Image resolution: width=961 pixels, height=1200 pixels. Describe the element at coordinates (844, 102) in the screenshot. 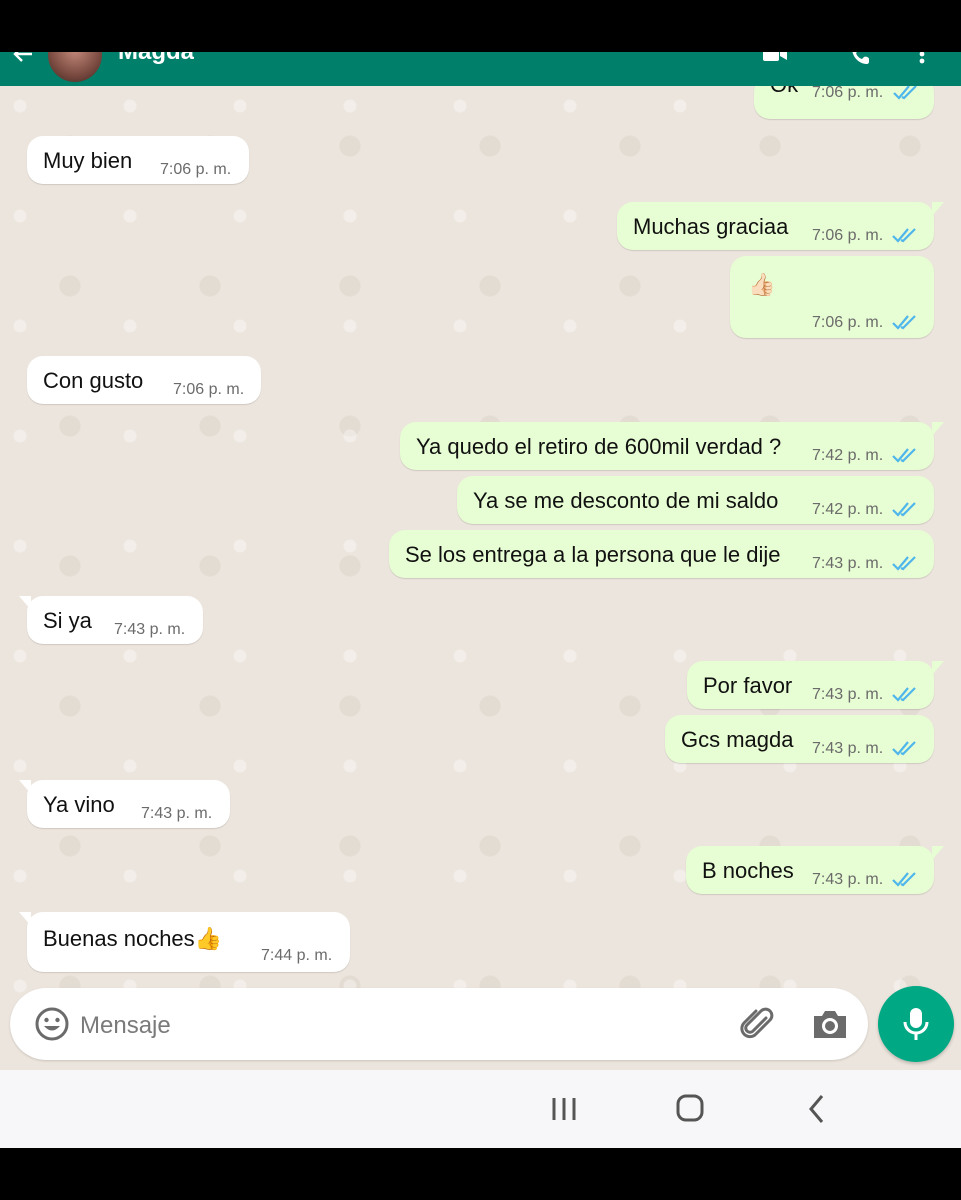

I see `outgoing-message: Ok 7:06 p. m.` at that location.